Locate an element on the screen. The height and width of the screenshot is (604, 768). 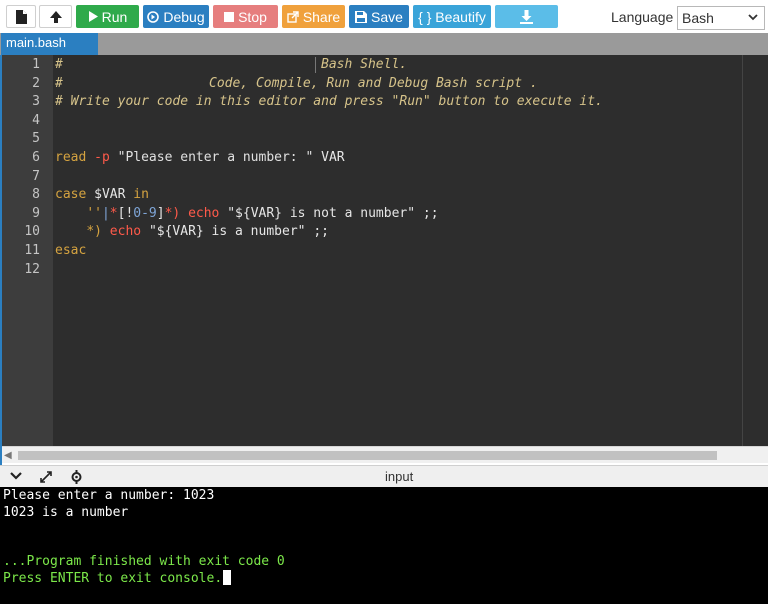
run-button: Run is located at coordinates (107, 16).